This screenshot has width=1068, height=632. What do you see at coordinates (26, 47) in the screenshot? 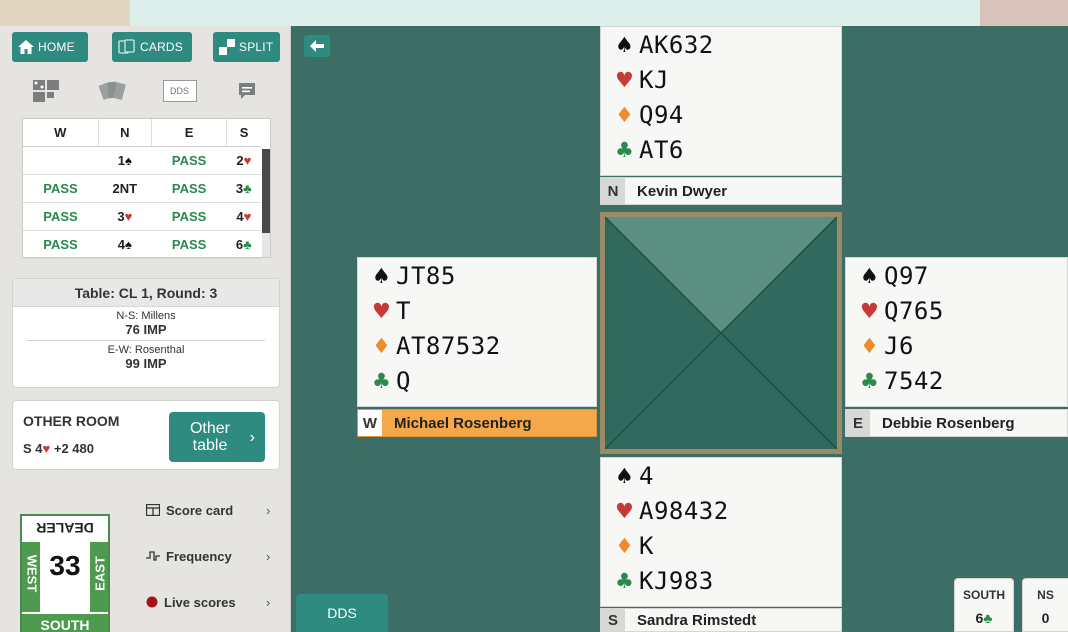
I see `home-icon` at bounding box center [26, 47].